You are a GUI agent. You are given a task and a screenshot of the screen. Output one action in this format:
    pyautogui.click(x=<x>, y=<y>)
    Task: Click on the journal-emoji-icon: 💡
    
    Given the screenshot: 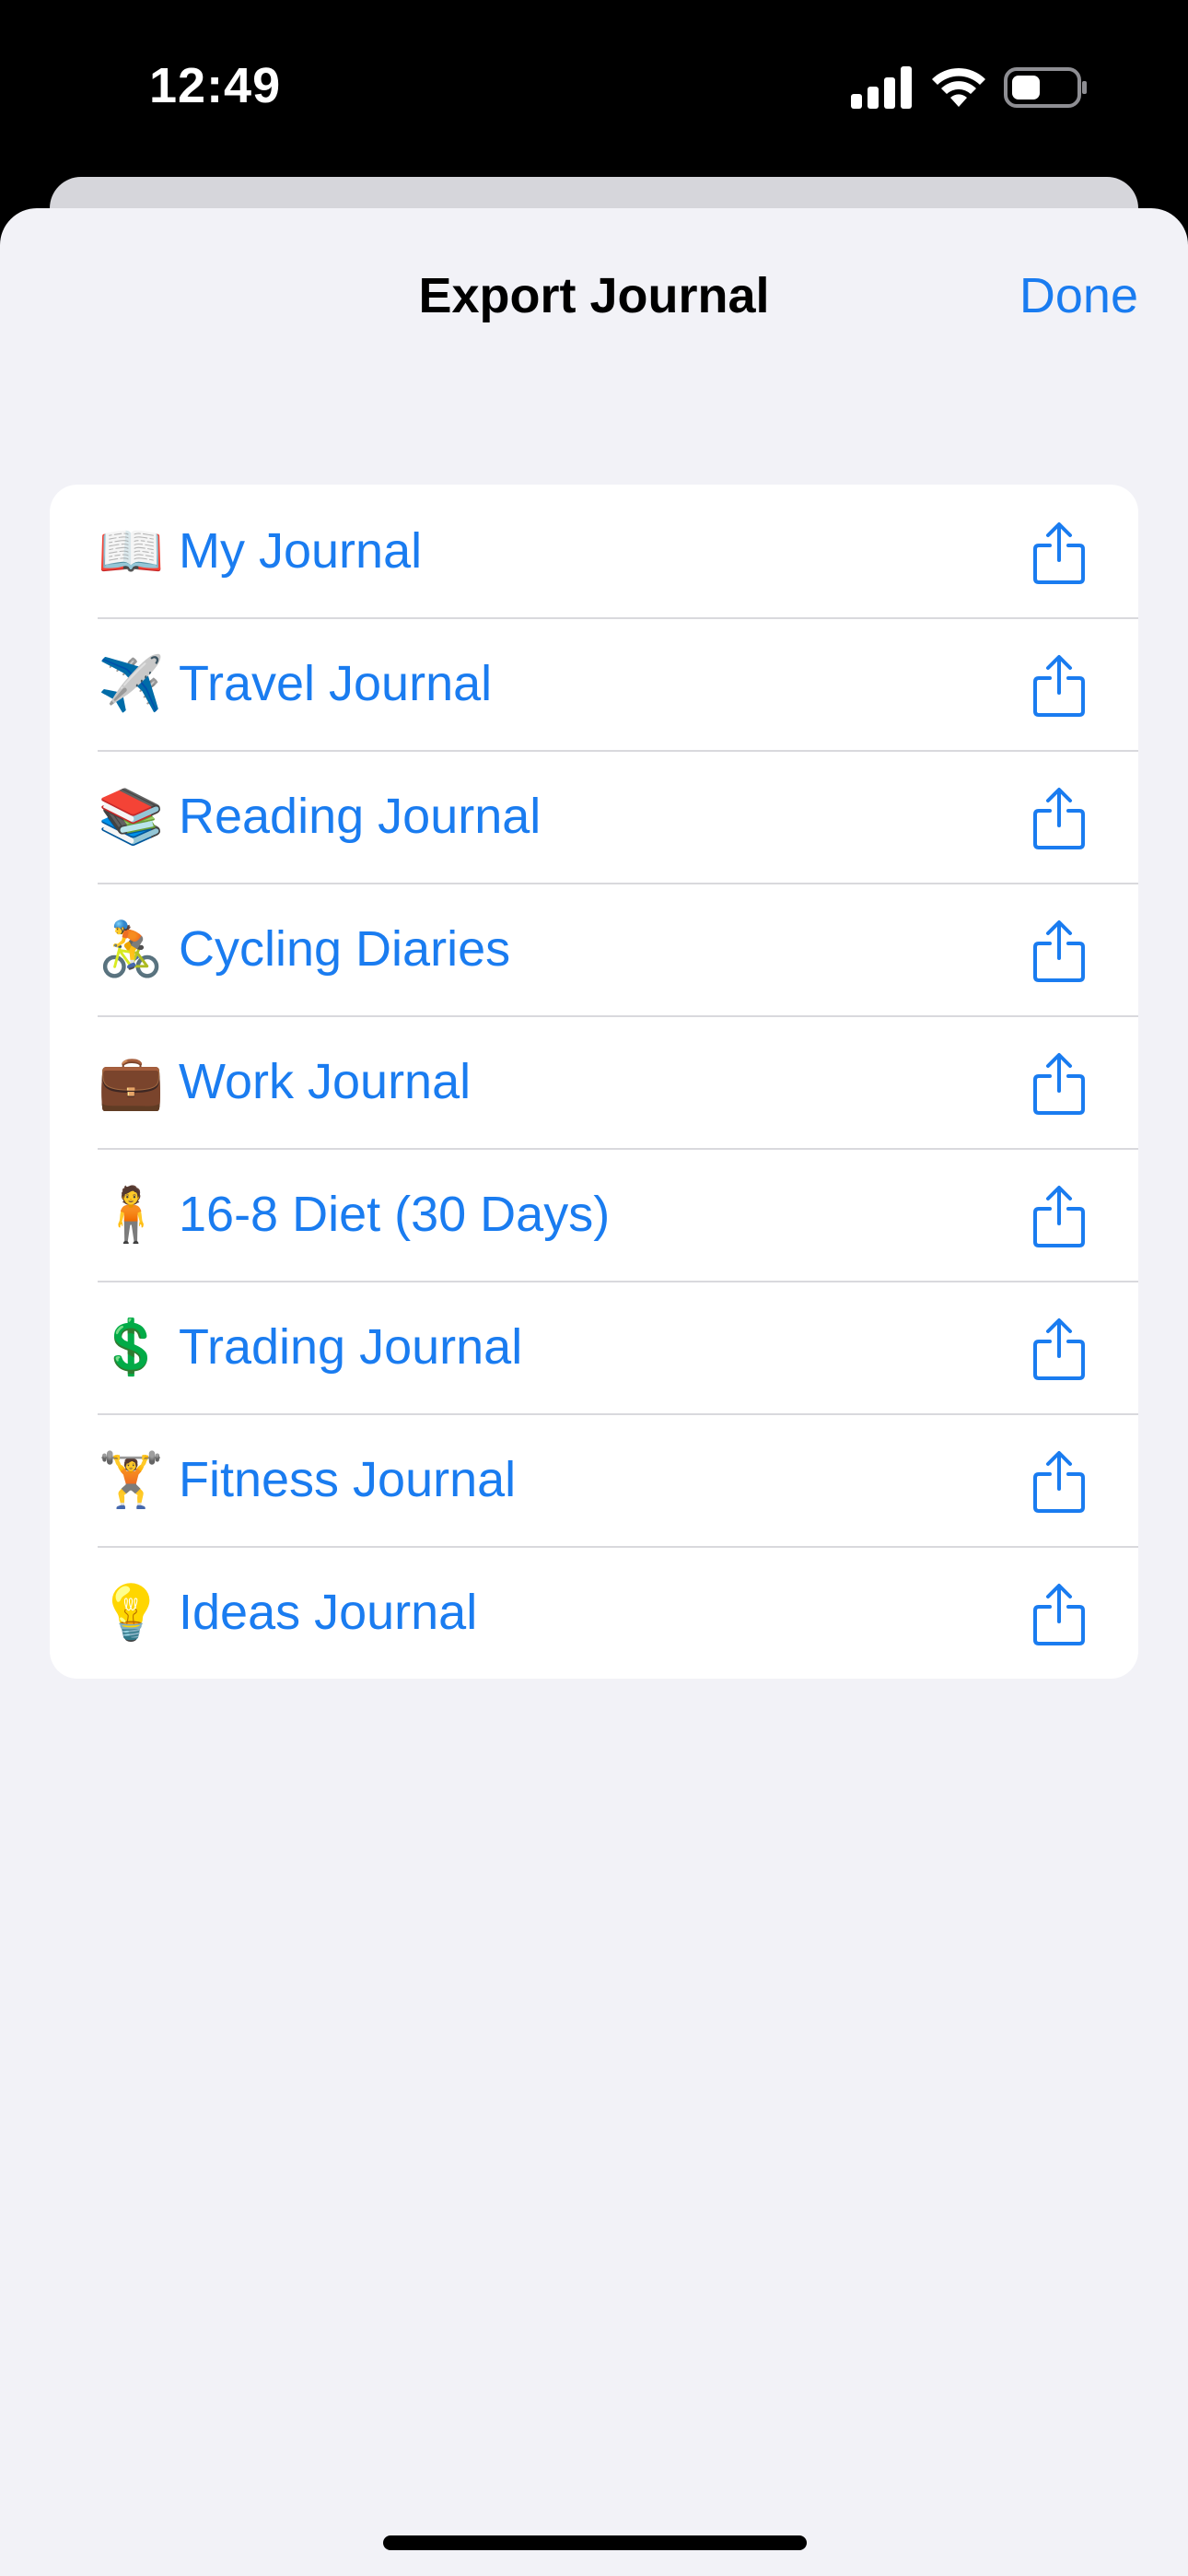 What is the action you would take?
    pyautogui.click(x=131, y=1612)
    